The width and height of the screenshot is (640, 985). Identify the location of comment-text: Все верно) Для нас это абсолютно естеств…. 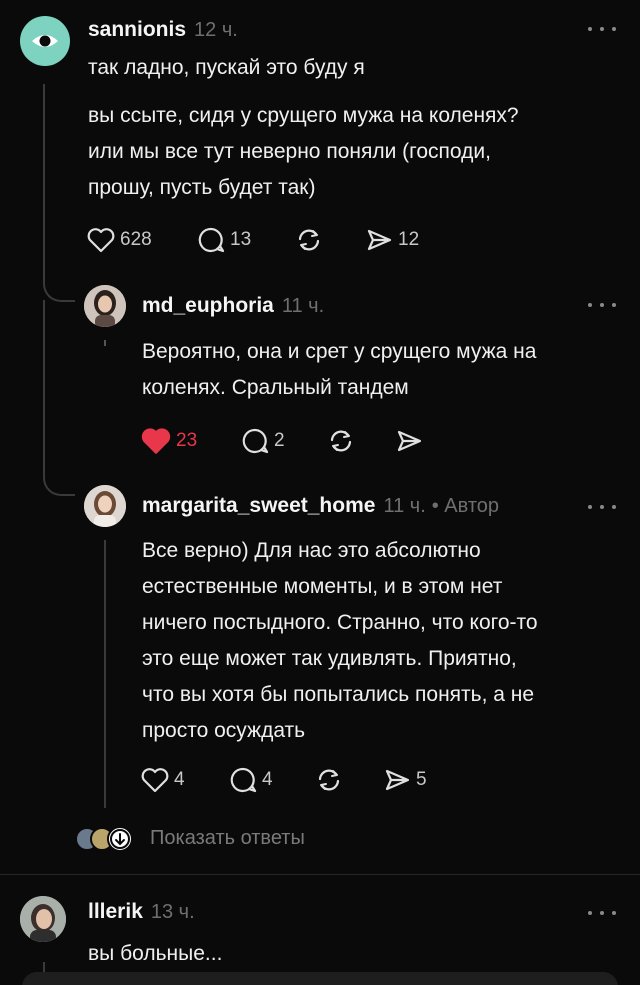
(340, 640).